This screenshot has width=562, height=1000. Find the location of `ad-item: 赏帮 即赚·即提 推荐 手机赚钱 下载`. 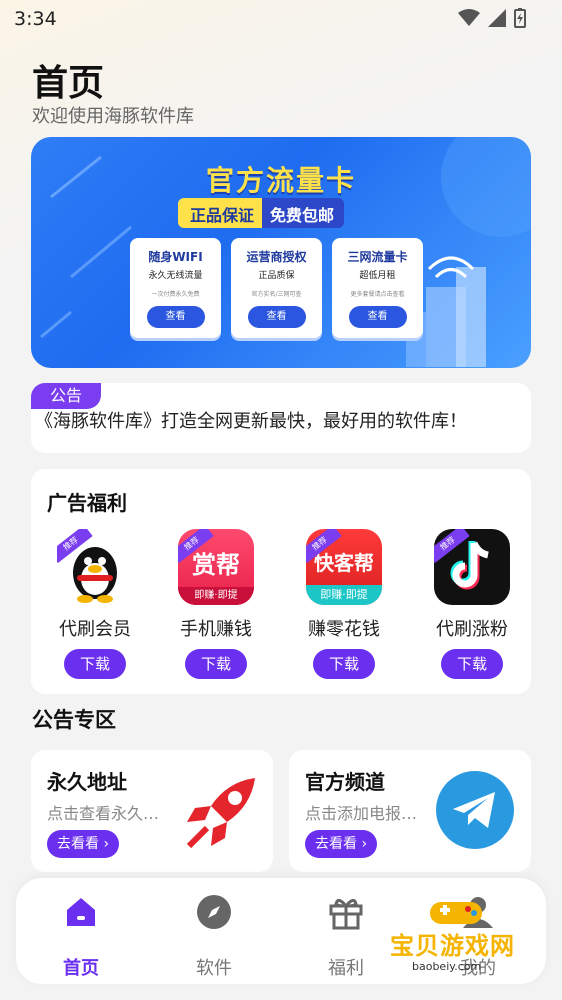

ad-item: 赏帮 即赚·即提 推荐 手机赚钱 下载 is located at coordinates (216, 604).